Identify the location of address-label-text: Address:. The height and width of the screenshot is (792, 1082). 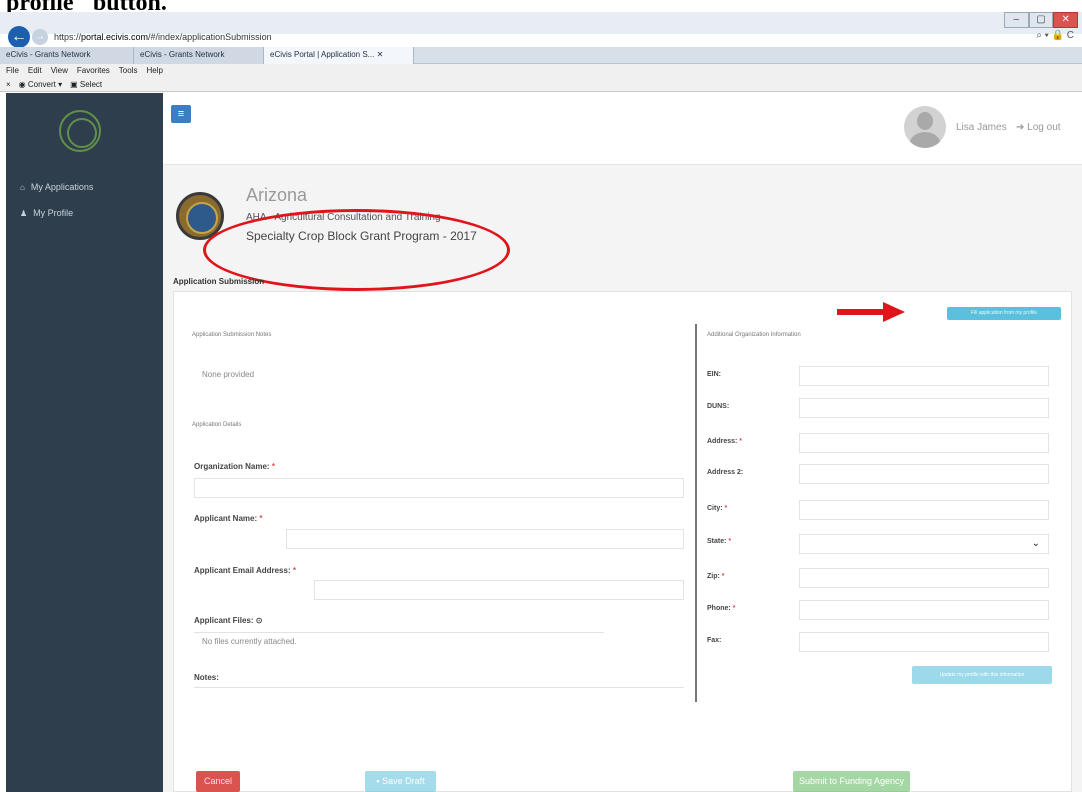
(722, 441).